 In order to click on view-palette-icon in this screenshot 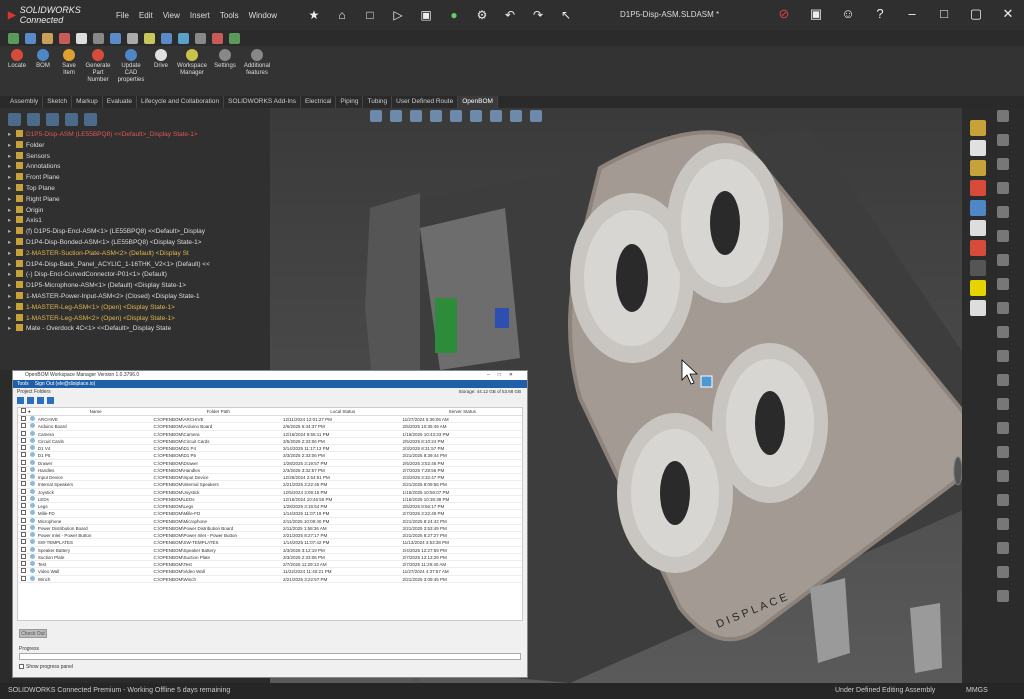, I will do `click(978, 248)`.